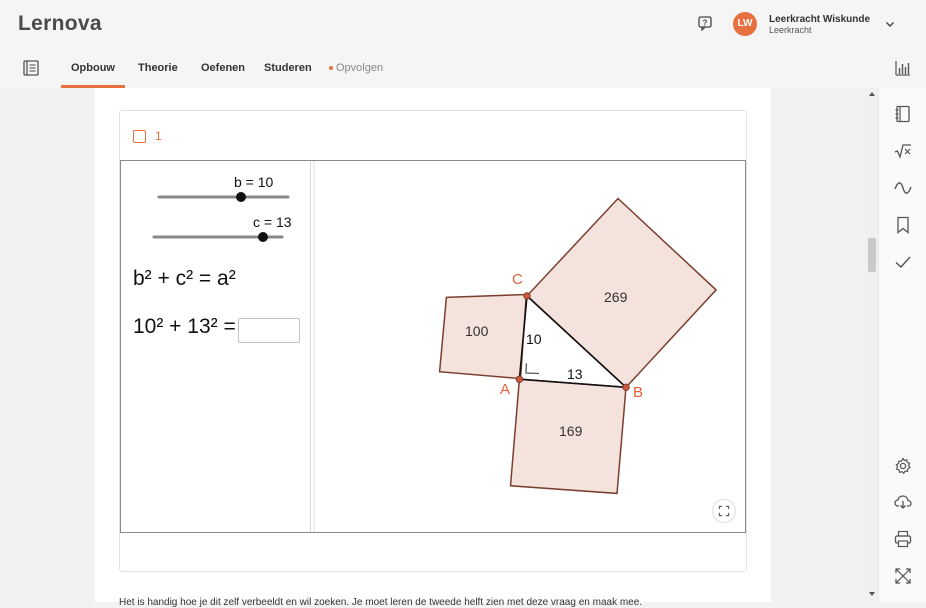  I want to click on notification-dot, so click(331, 68).